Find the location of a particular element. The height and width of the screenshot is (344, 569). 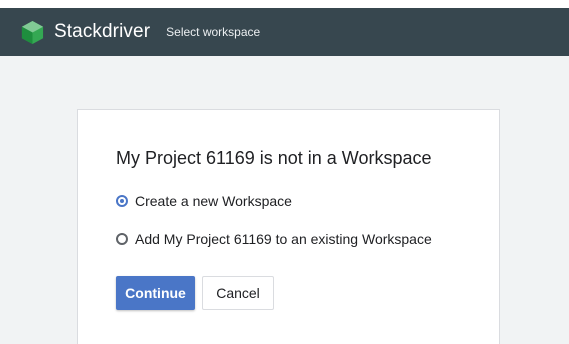

cancel-button: Cancel is located at coordinates (238, 293).